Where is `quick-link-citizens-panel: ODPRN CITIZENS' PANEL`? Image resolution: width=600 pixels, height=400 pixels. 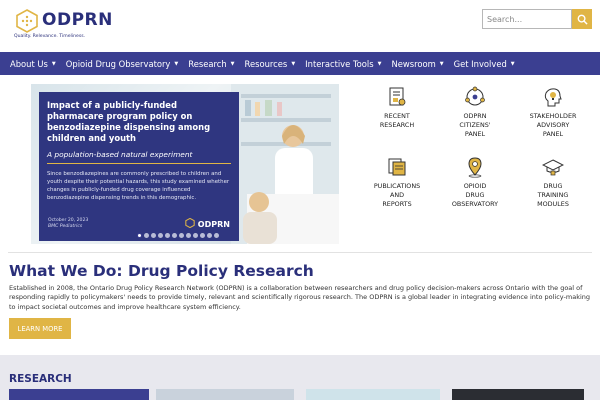 quick-link-citizens-panel: ODPRN CITIZENS' PANEL is located at coordinates (475, 112).